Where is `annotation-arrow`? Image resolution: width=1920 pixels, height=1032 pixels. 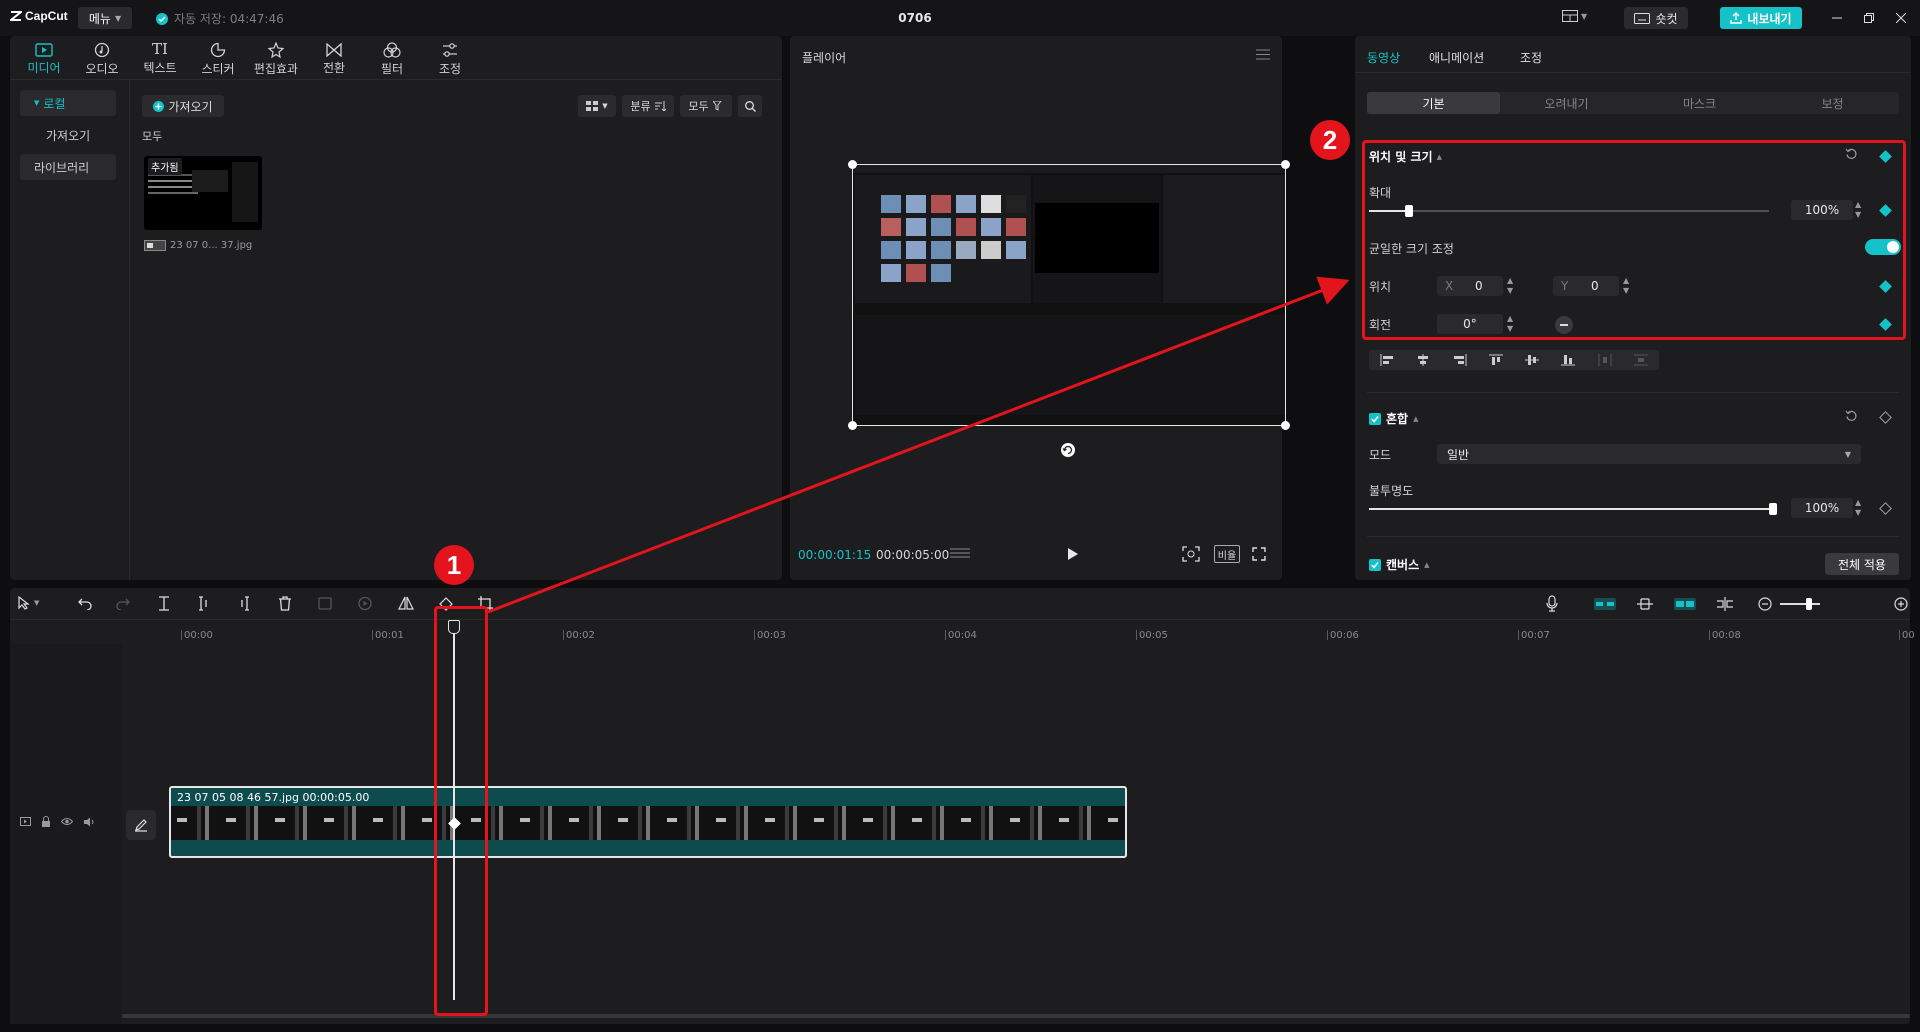
annotation-arrow is located at coordinates (918, 445).